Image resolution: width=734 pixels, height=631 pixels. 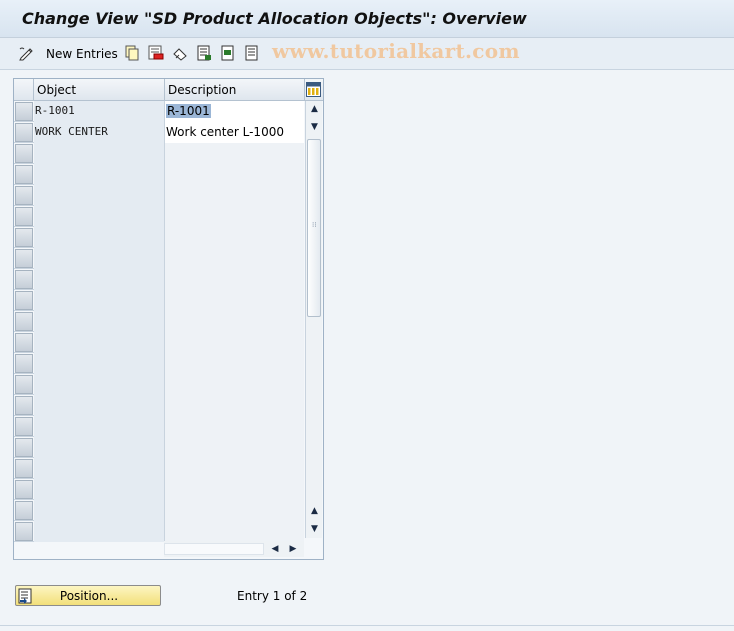 What do you see at coordinates (24, 90) in the screenshot?
I see `select-all-rows` at bounding box center [24, 90].